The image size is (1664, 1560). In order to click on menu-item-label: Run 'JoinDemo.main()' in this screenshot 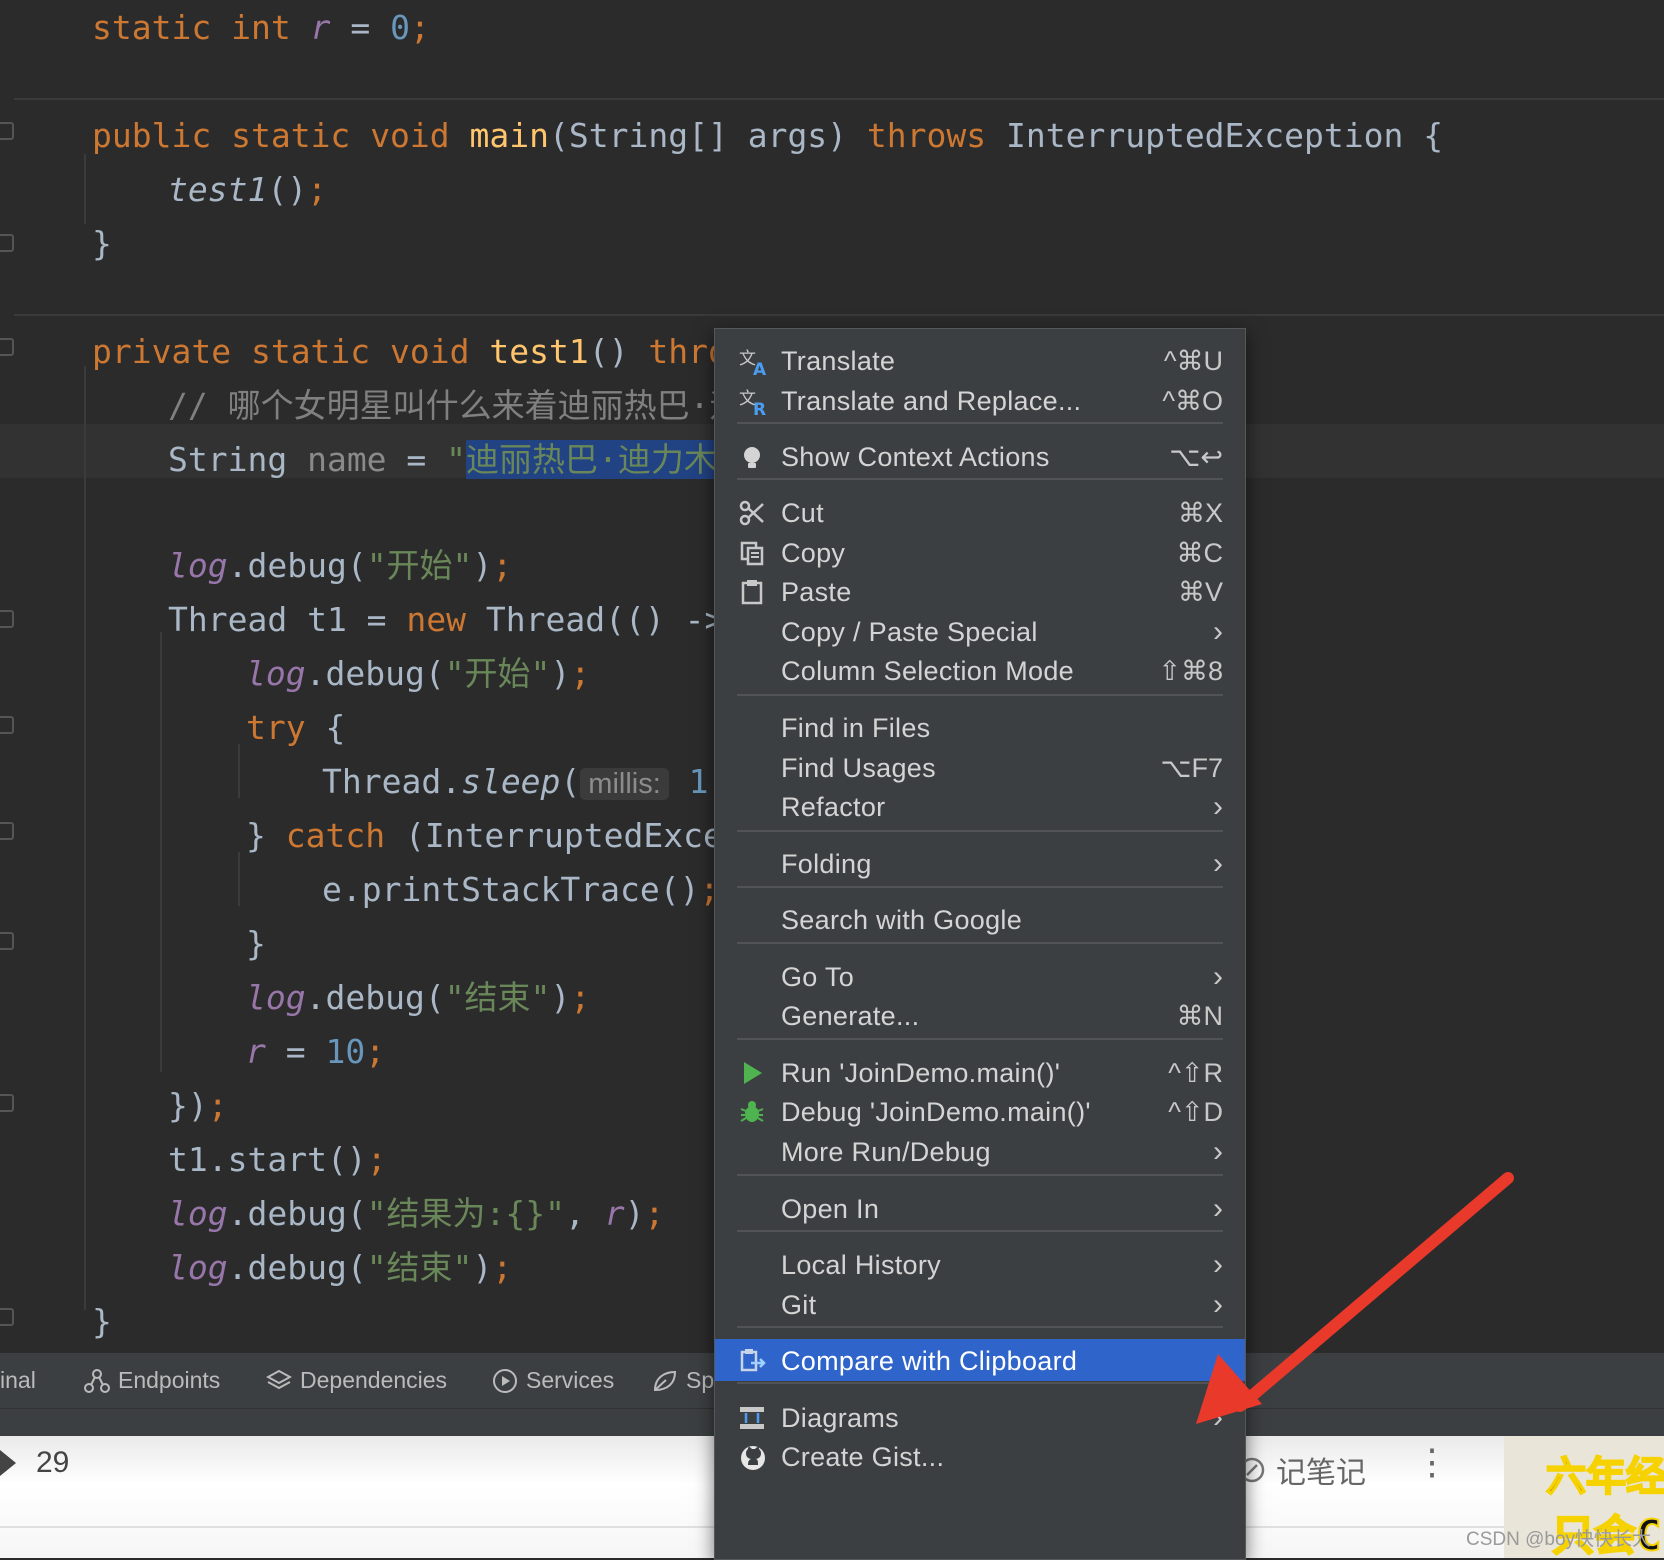, I will do `click(921, 1073)`.